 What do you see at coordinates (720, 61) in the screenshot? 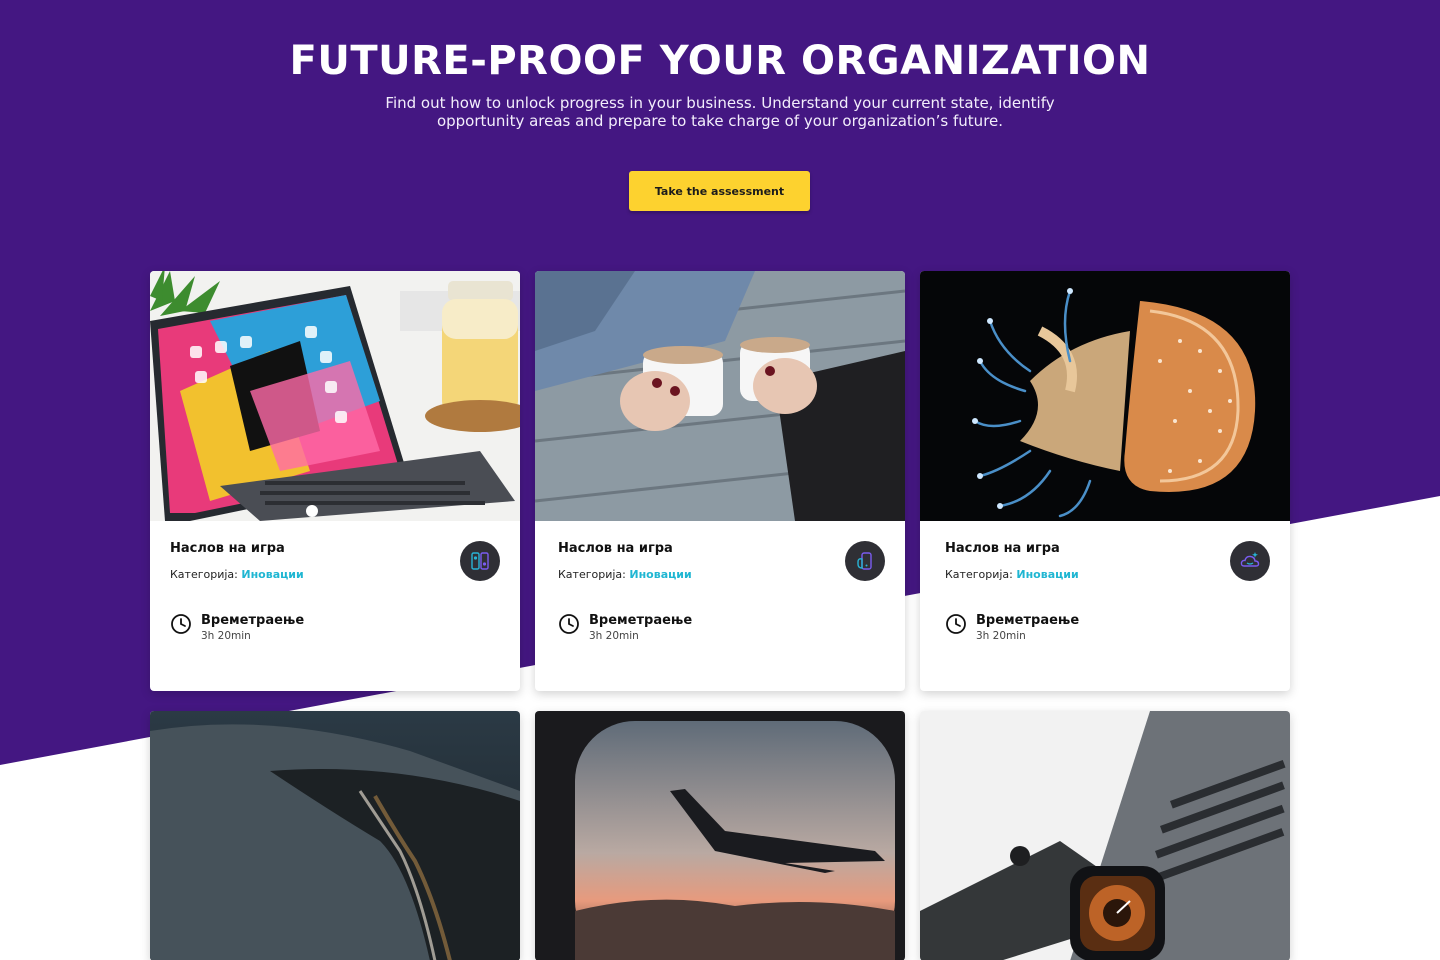
I see `hero-title: FUTURE-PROOF YOUR ORGANIZATION` at bounding box center [720, 61].